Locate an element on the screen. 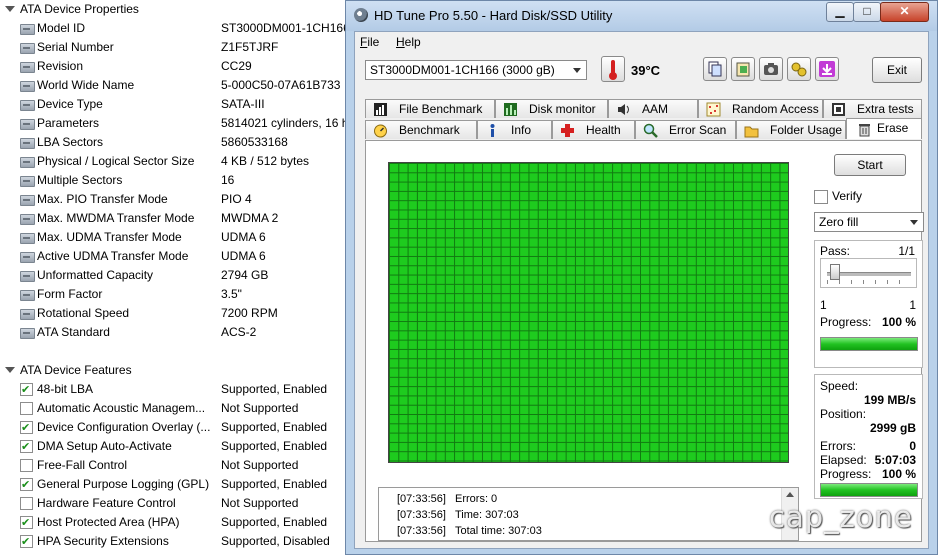 The width and height of the screenshot is (938, 555). feature-row: Free-Fall Control Not Supported is located at coordinates (184, 465).